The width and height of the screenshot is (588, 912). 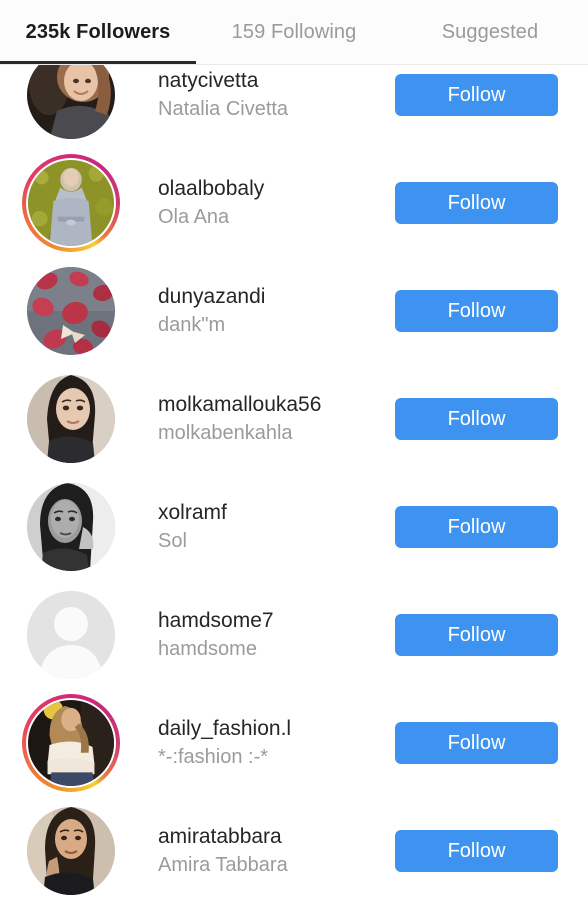 I want to click on tab-suggested-label: Suggested, so click(x=490, y=31).